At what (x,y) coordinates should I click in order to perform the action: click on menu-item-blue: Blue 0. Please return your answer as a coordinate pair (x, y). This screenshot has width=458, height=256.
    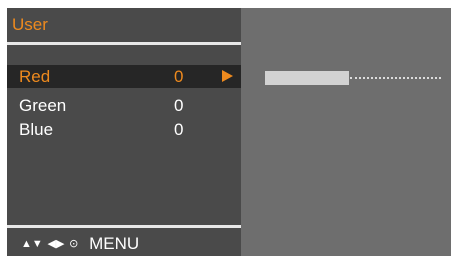
    Looking at the image, I should click on (124, 129).